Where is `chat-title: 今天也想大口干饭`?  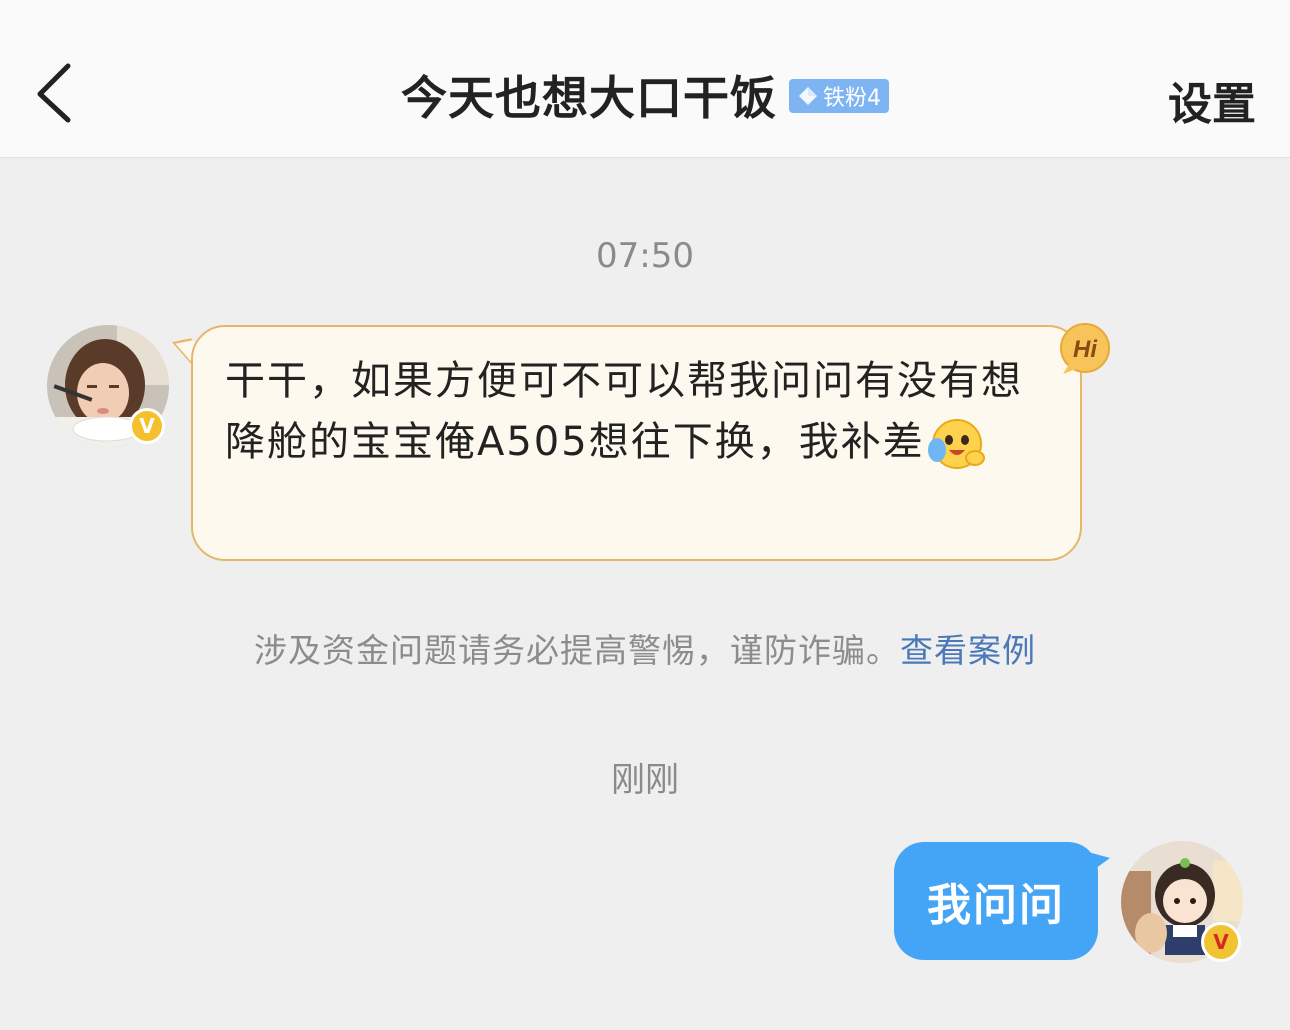
chat-title: 今天也想大口干饭 is located at coordinates (589, 98).